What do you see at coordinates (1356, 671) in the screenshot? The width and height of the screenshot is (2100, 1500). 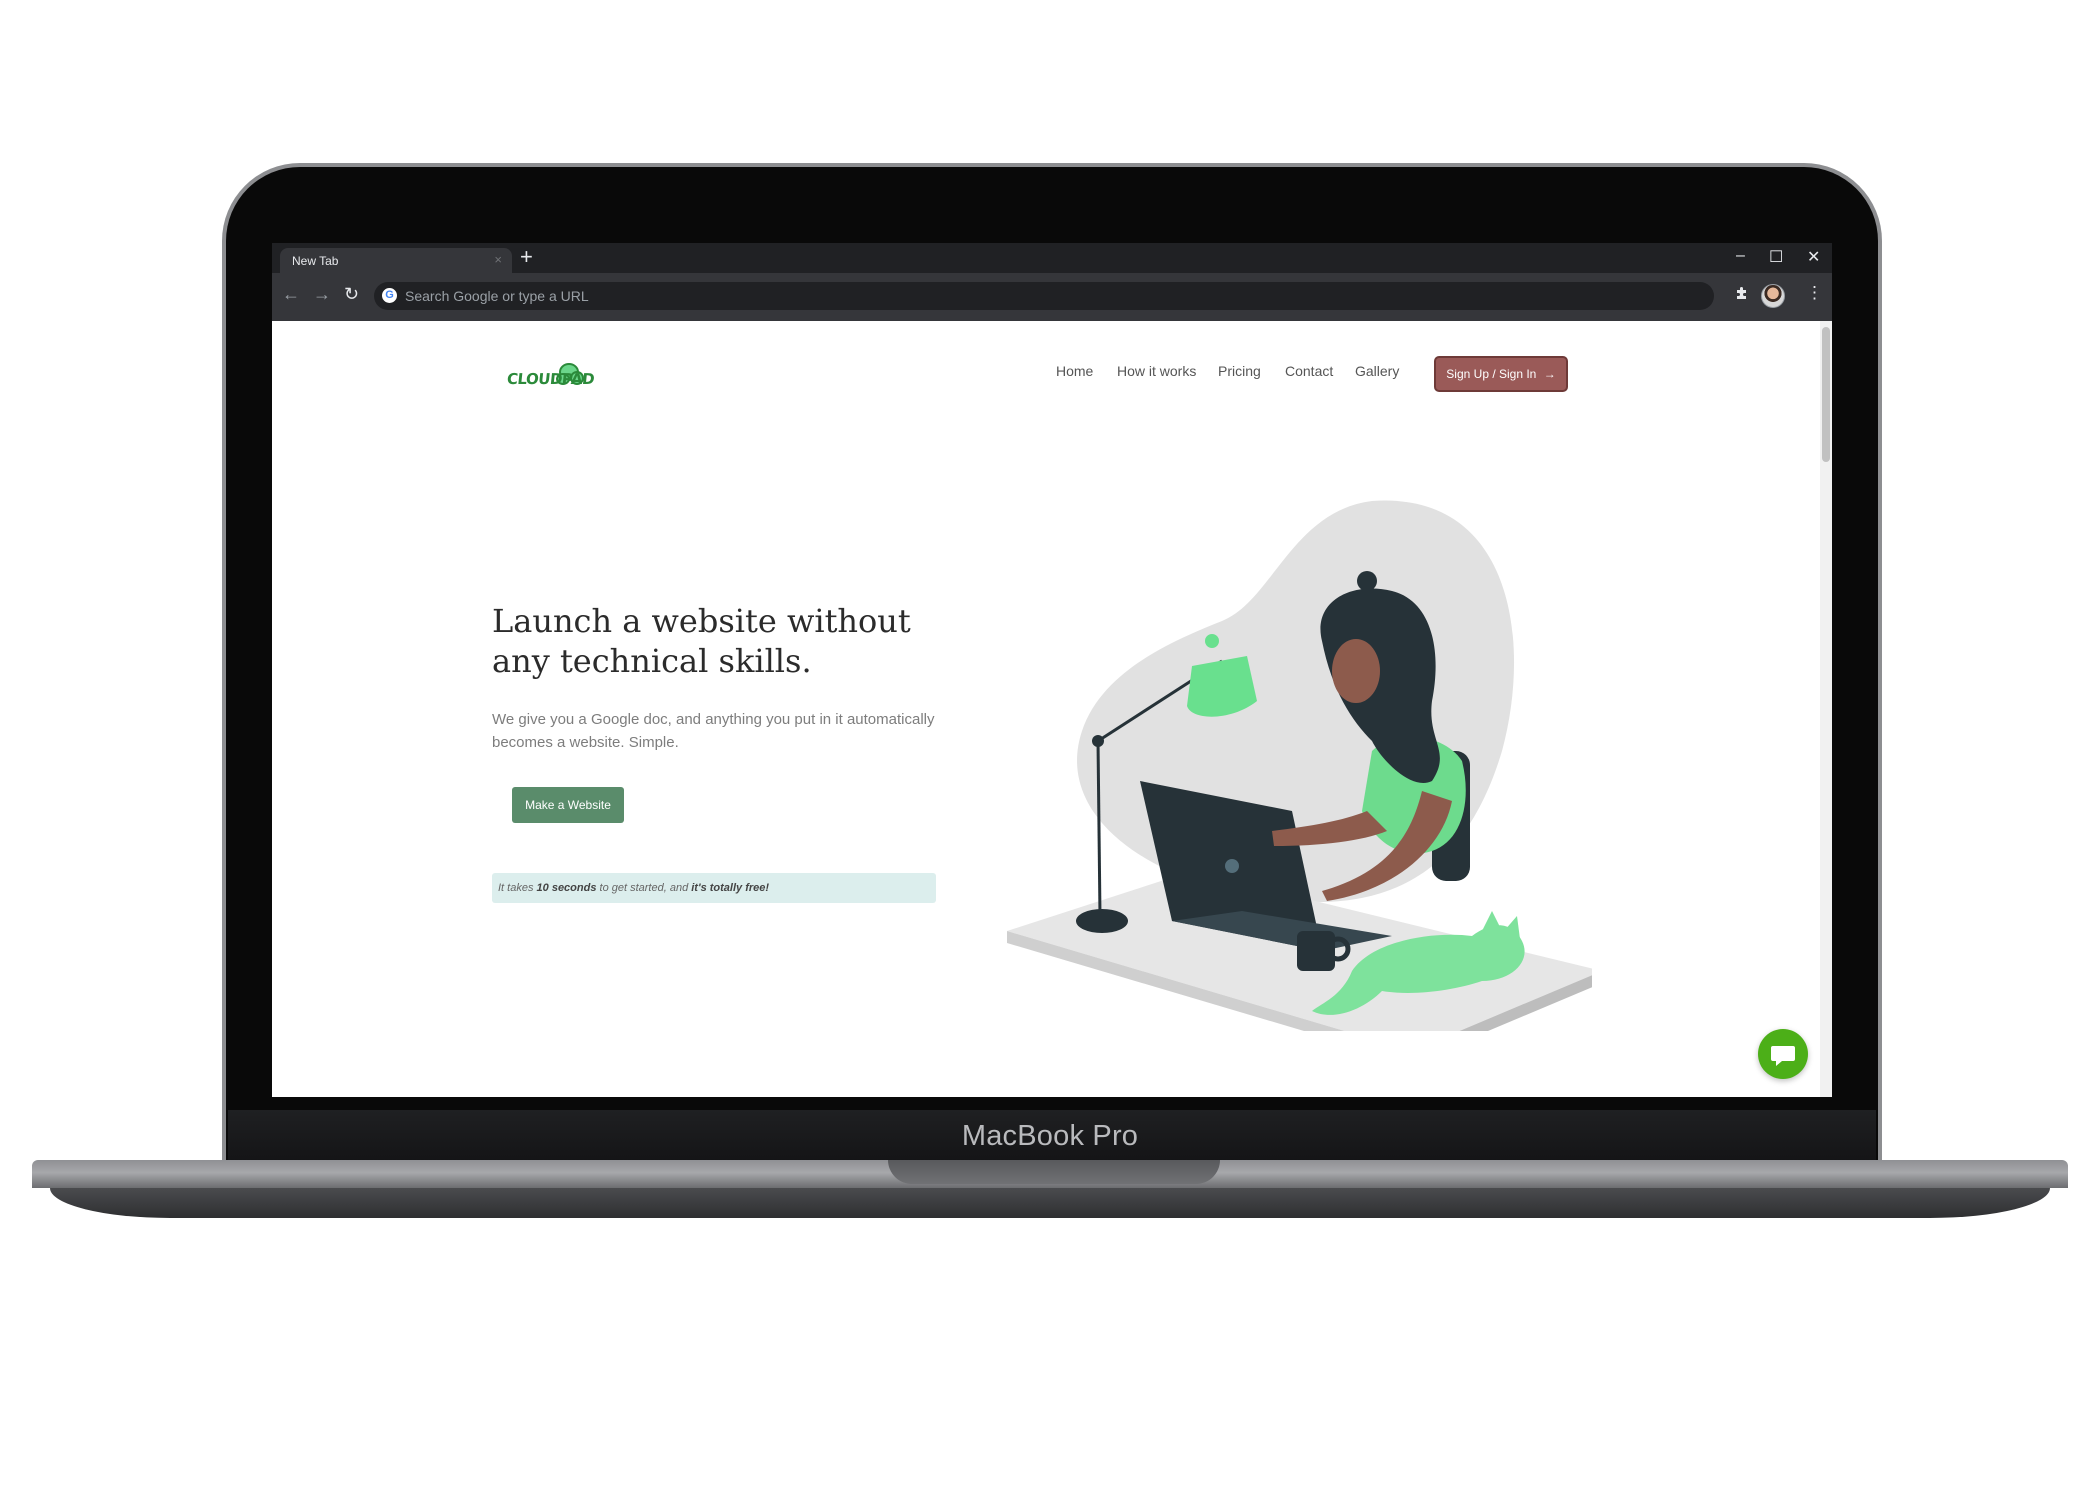 I see `person-face` at bounding box center [1356, 671].